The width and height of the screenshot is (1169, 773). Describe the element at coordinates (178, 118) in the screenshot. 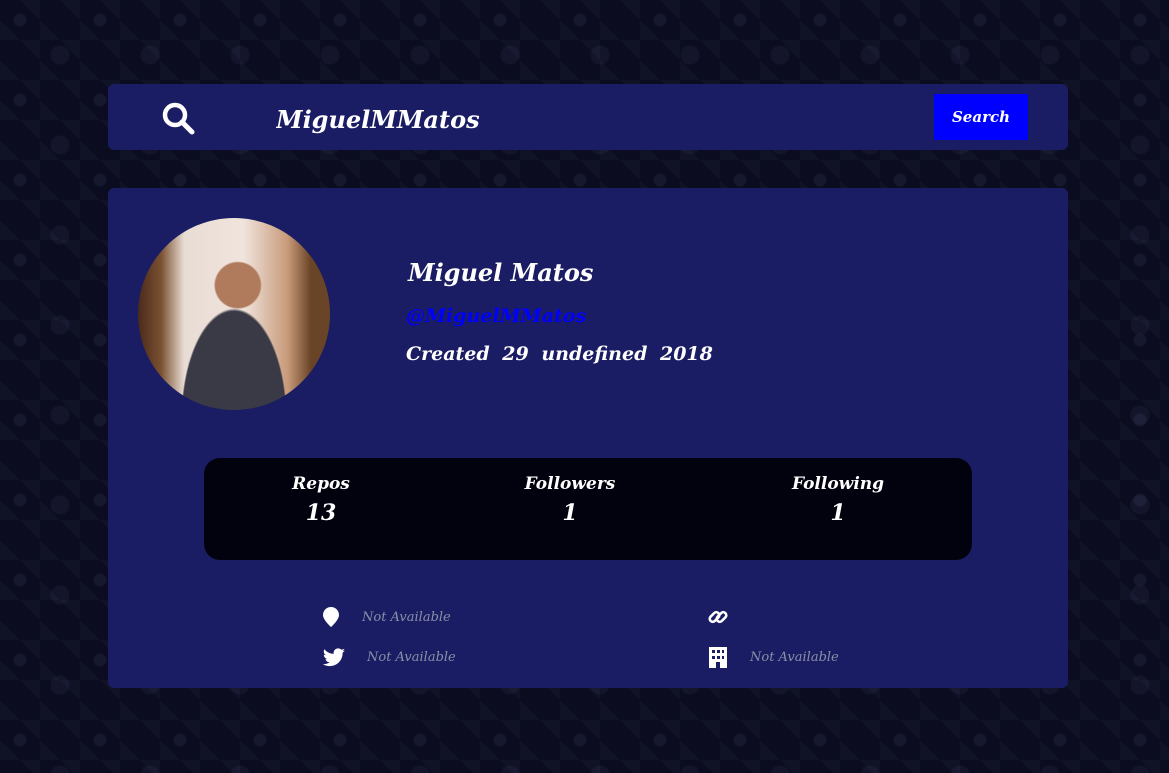

I see `search-icon` at that location.